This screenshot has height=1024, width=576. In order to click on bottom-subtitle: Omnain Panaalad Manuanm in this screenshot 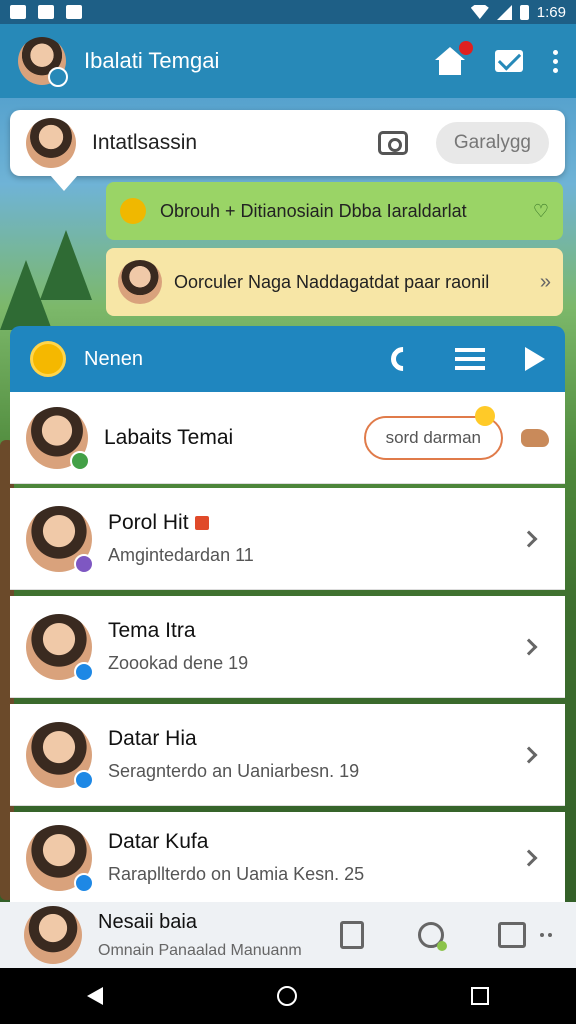, I will do `click(200, 950)`.